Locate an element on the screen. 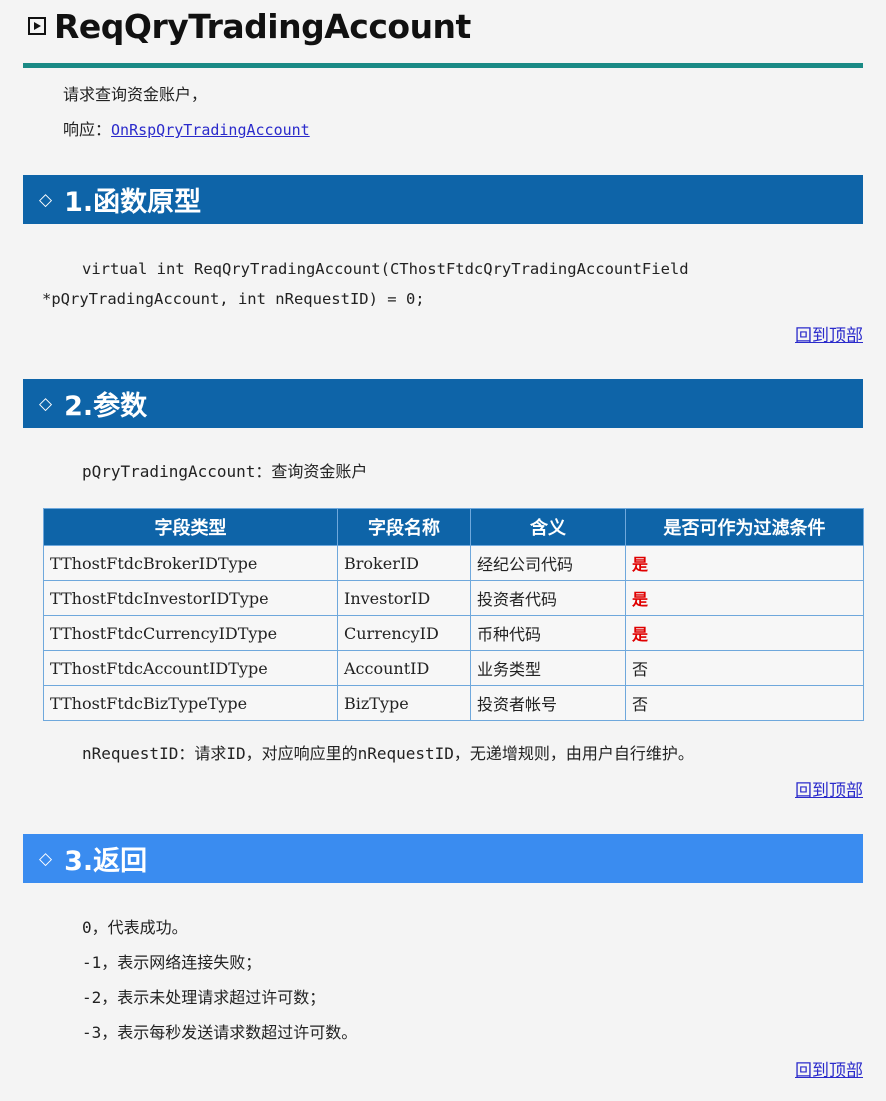 The width and height of the screenshot is (886, 1101). meaning-cell: 经纪公司代码 is located at coordinates (548, 563).